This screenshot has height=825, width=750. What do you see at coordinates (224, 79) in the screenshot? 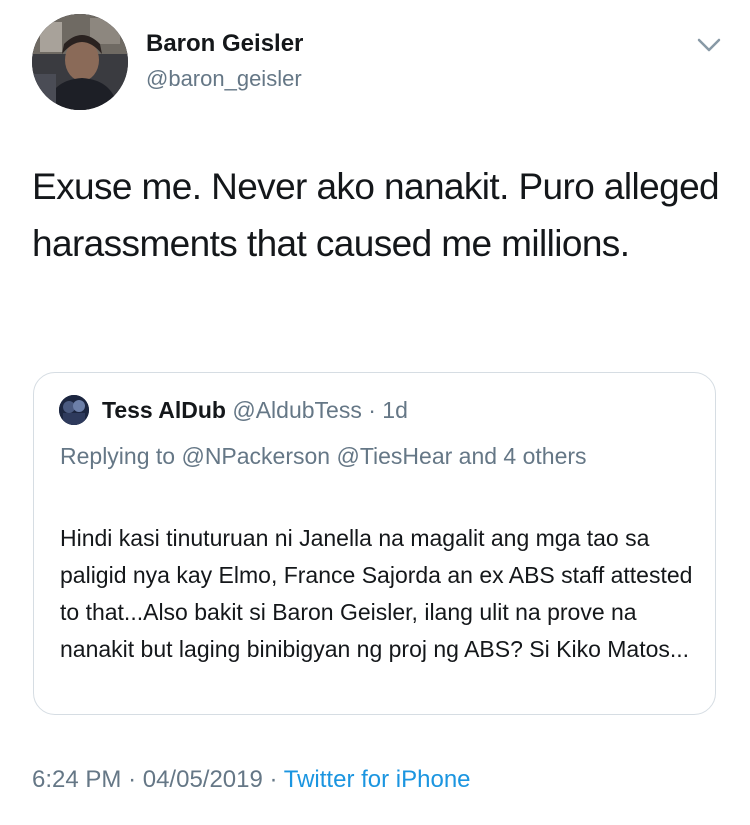
I see `author-handle: @baron_geisler` at bounding box center [224, 79].